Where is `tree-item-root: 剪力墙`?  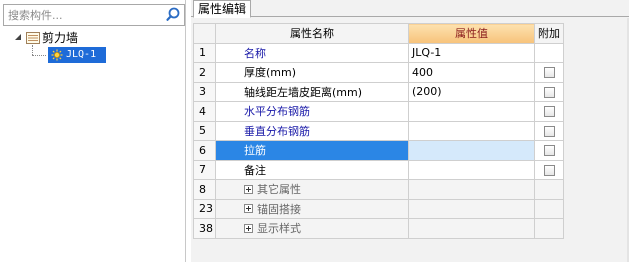 tree-item-root: 剪力墙 is located at coordinates (94, 38).